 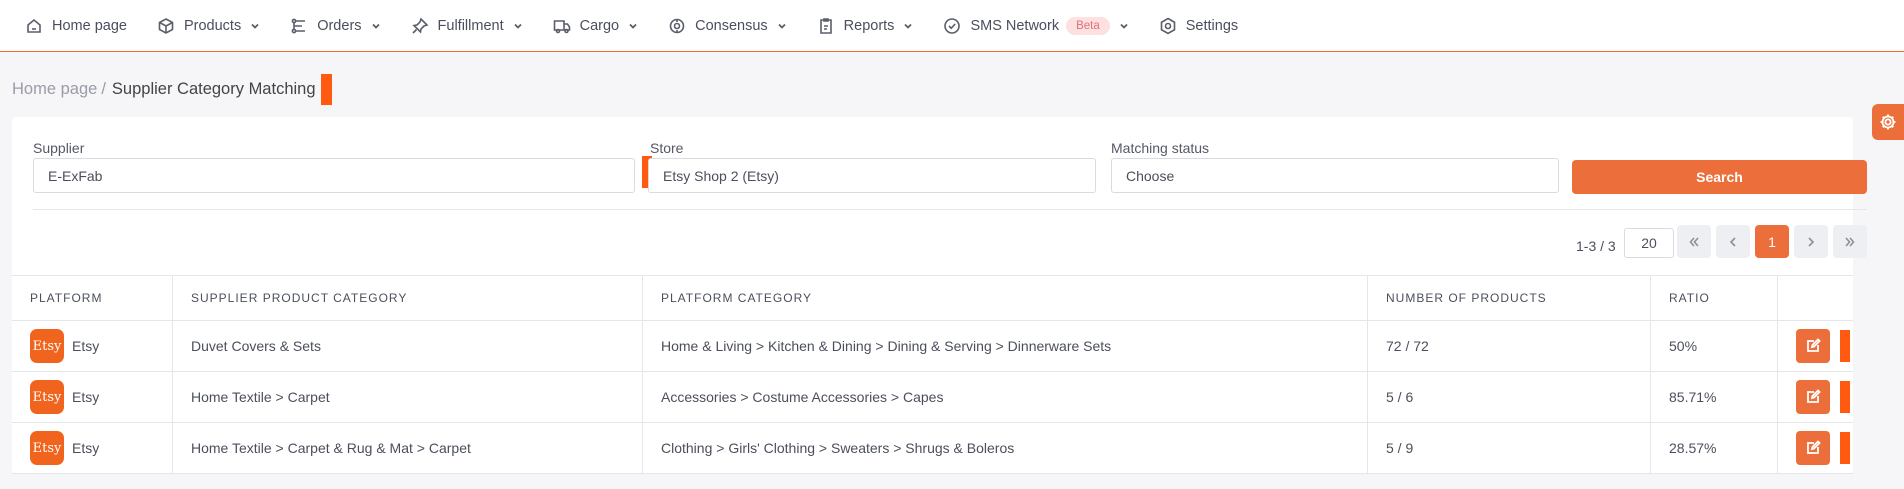 What do you see at coordinates (408, 346) in the screenshot?
I see `supplier-category-cell: Duvet Covers & Sets` at bounding box center [408, 346].